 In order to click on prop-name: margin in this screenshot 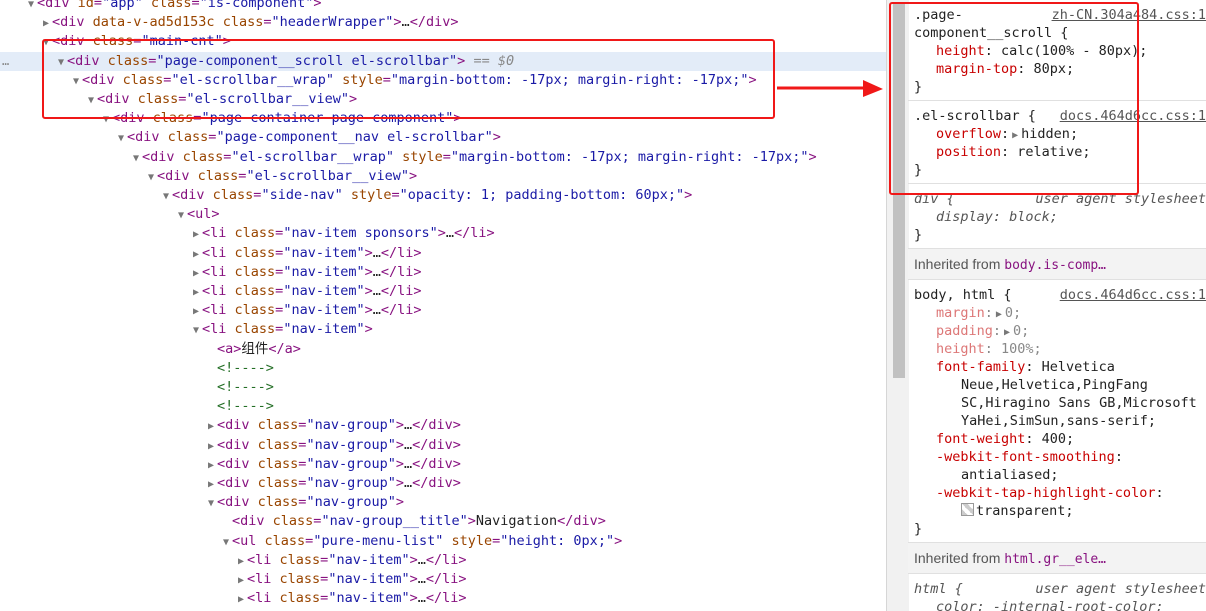, I will do `click(960, 313)`.